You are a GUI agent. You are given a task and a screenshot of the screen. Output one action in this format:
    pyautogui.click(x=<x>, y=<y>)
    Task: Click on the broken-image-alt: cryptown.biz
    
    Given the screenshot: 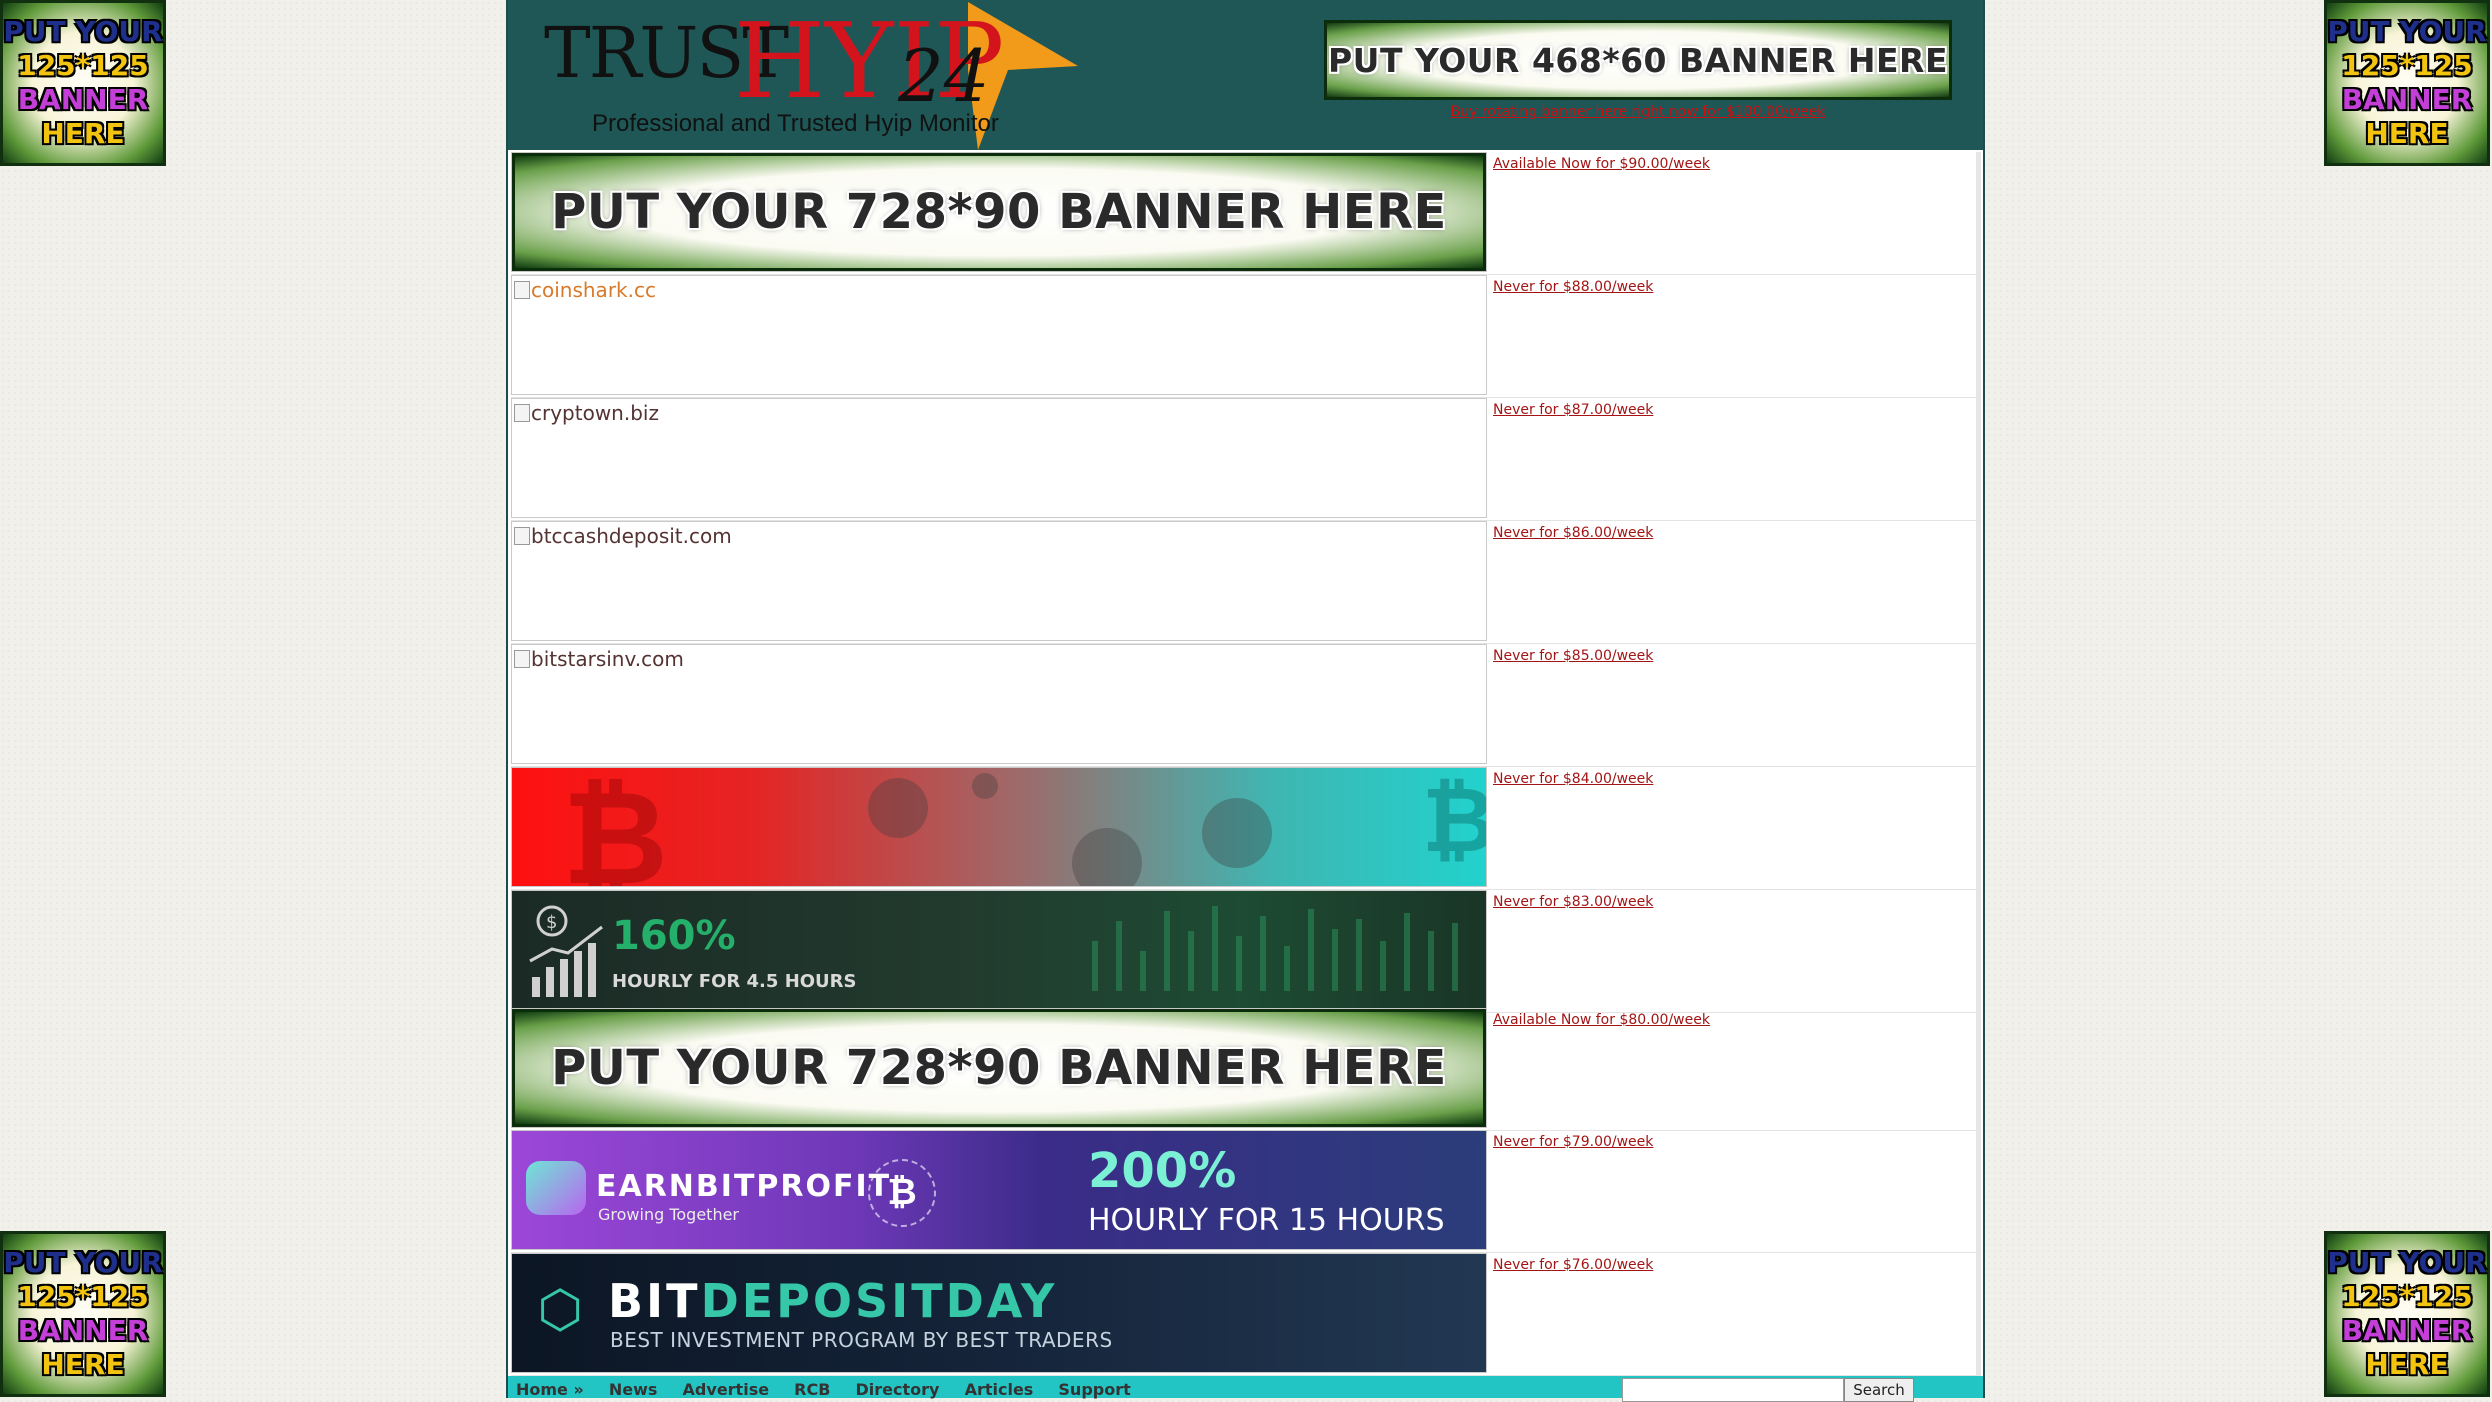 What is the action you would take?
    pyautogui.click(x=586, y=413)
    